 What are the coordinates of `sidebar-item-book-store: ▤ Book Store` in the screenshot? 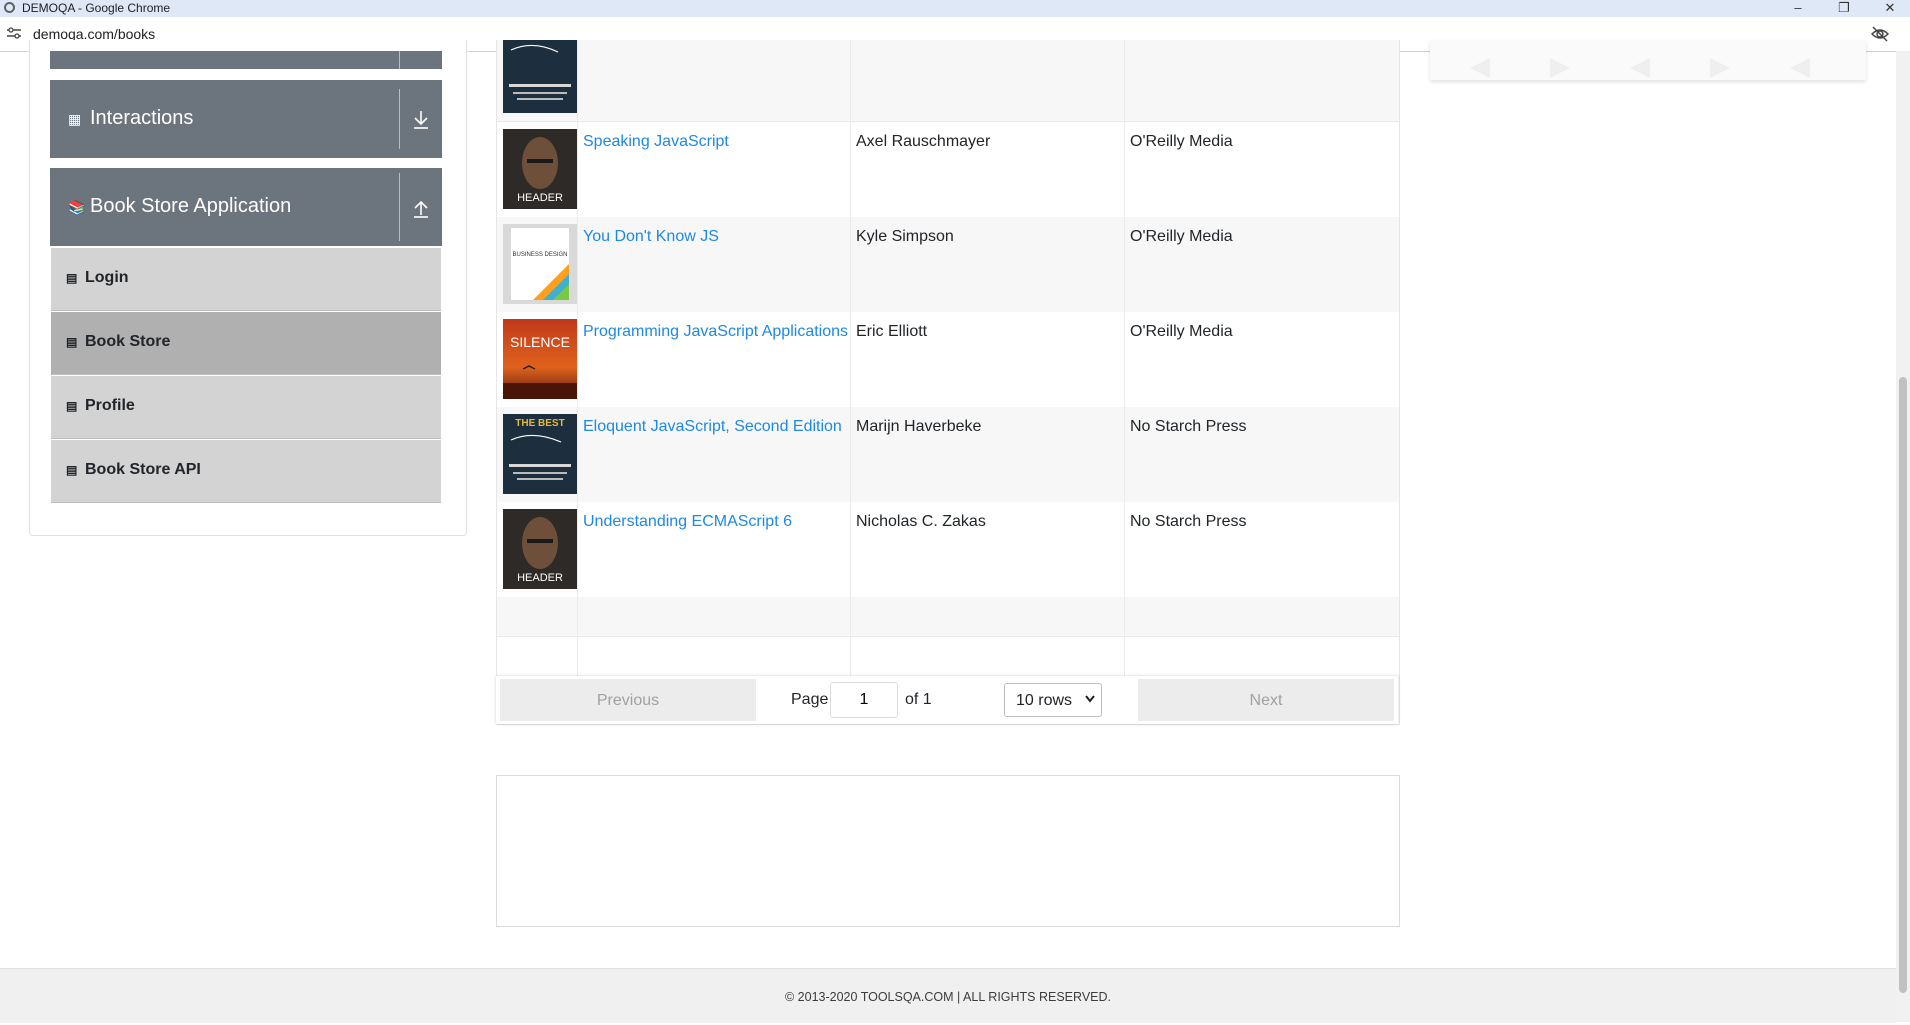 It's located at (246, 343).